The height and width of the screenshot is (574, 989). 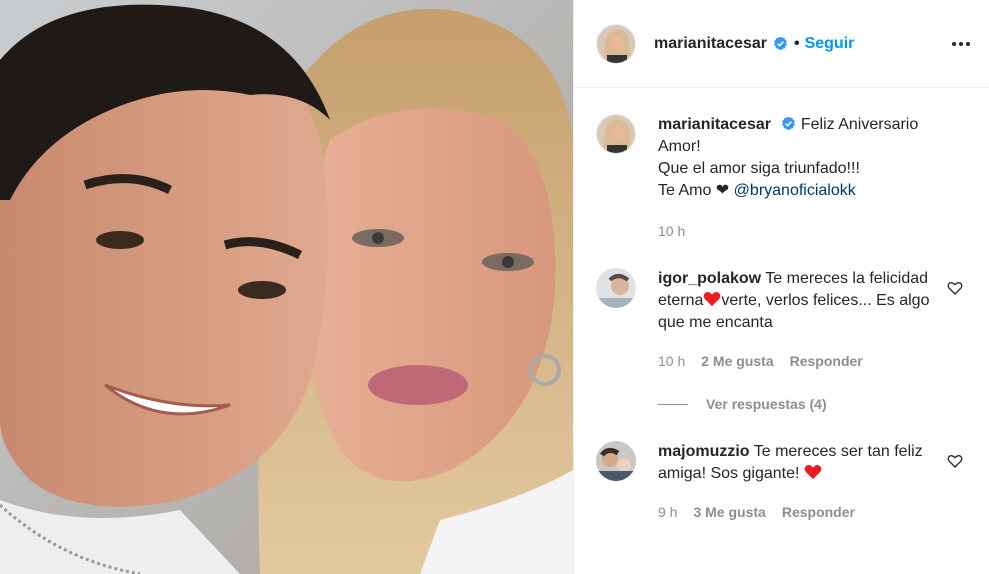 What do you see at coordinates (694, 190) in the screenshot?
I see `caption-line-4: Te Amo ❤` at bounding box center [694, 190].